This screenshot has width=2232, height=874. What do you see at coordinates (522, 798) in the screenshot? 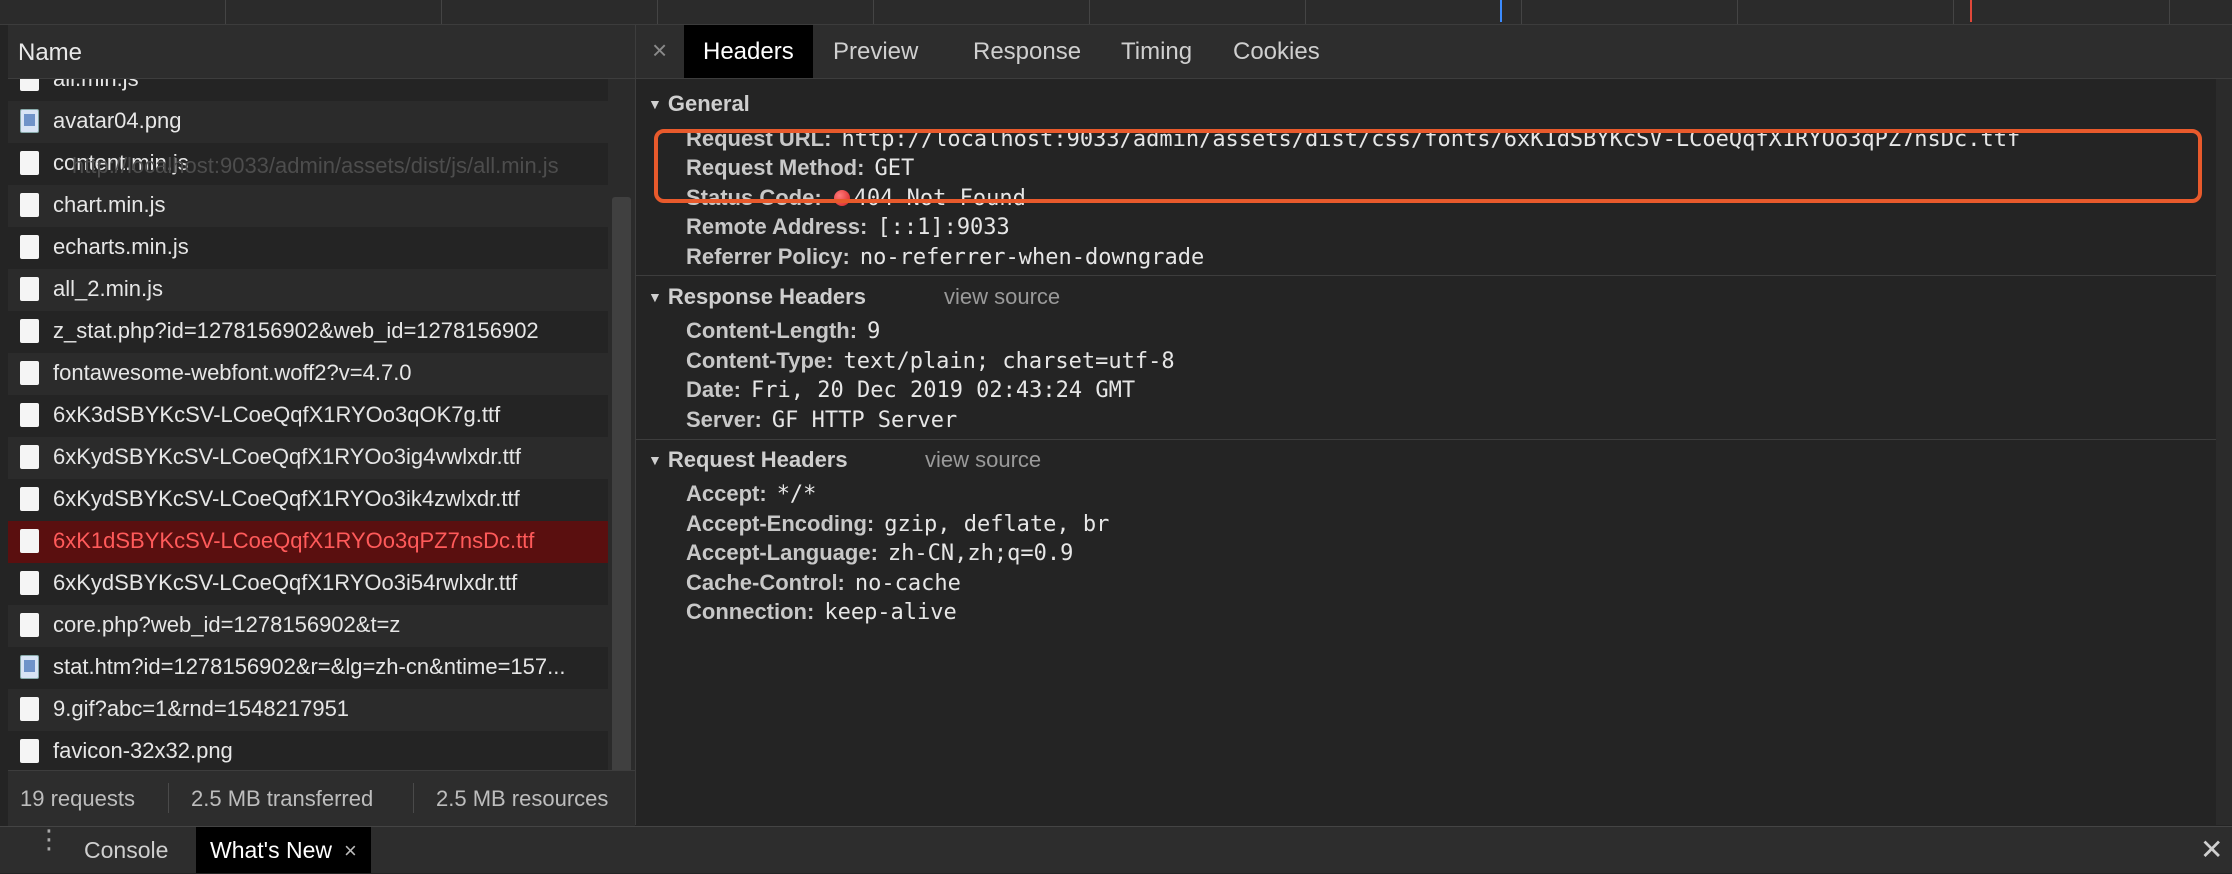
I see `resources-size: 2.5 MB resources` at bounding box center [522, 798].